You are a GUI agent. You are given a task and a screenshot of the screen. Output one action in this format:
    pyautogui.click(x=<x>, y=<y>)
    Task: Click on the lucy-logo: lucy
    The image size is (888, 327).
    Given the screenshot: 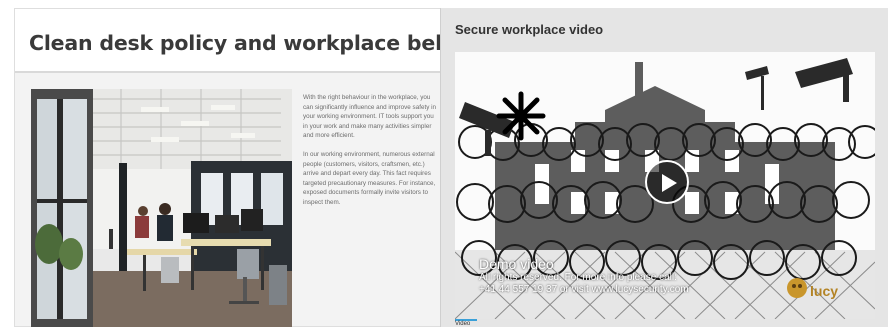 What is the action you would take?
    pyautogui.click(x=816, y=289)
    